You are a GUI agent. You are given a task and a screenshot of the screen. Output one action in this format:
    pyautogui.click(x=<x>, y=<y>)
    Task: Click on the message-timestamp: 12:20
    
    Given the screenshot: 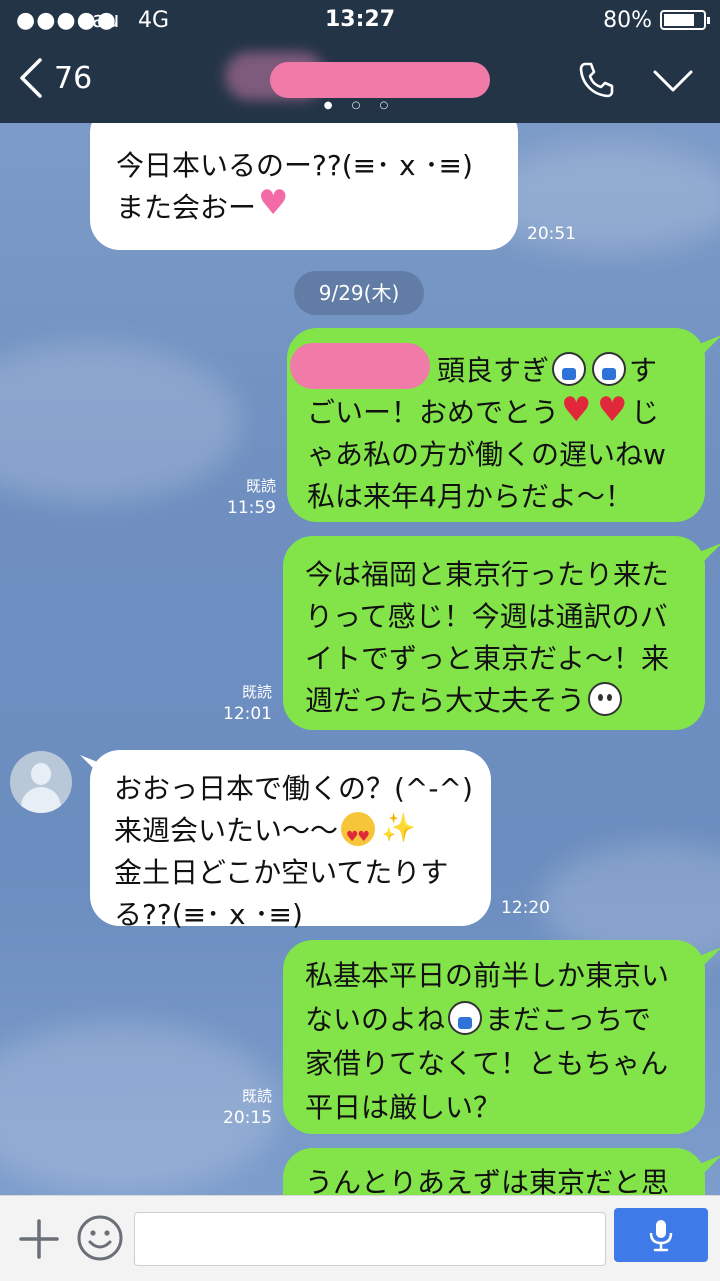 What is the action you would take?
    pyautogui.click(x=525, y=908)
    